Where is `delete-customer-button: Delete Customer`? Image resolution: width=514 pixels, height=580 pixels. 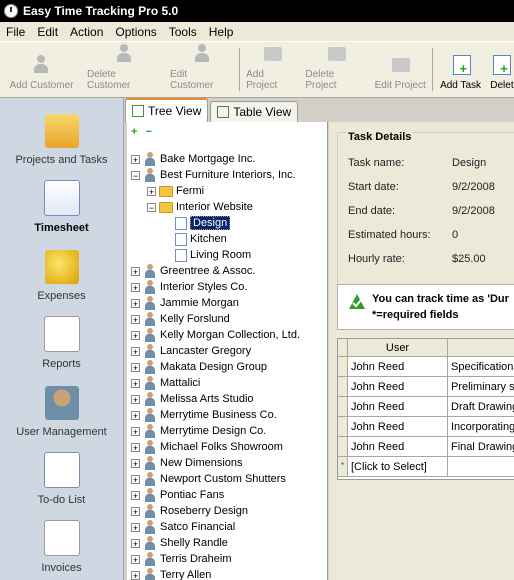 delete-customer-button: Delete Customer is located at coordinates (124, 69).